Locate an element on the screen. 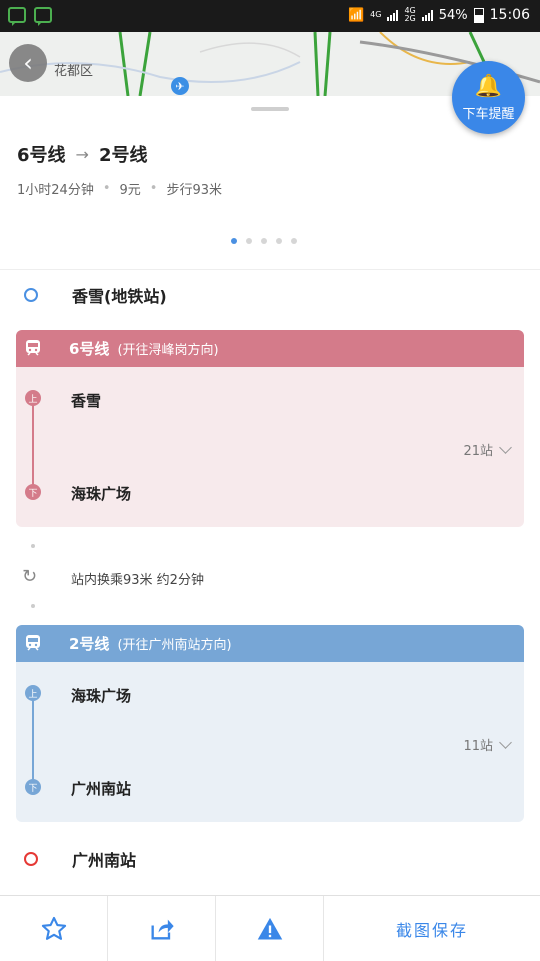 The width and height of the screenshot is (540, 961). bottom-toolbar: 截图保存 is located at coordinates (270, 928).